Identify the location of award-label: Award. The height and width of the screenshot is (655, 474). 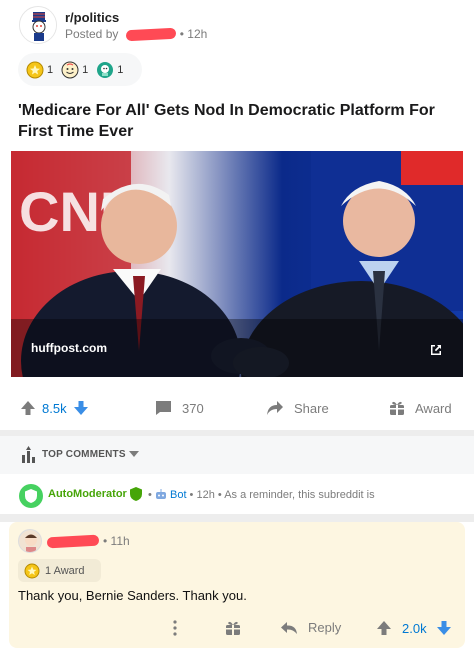
(433, 408).